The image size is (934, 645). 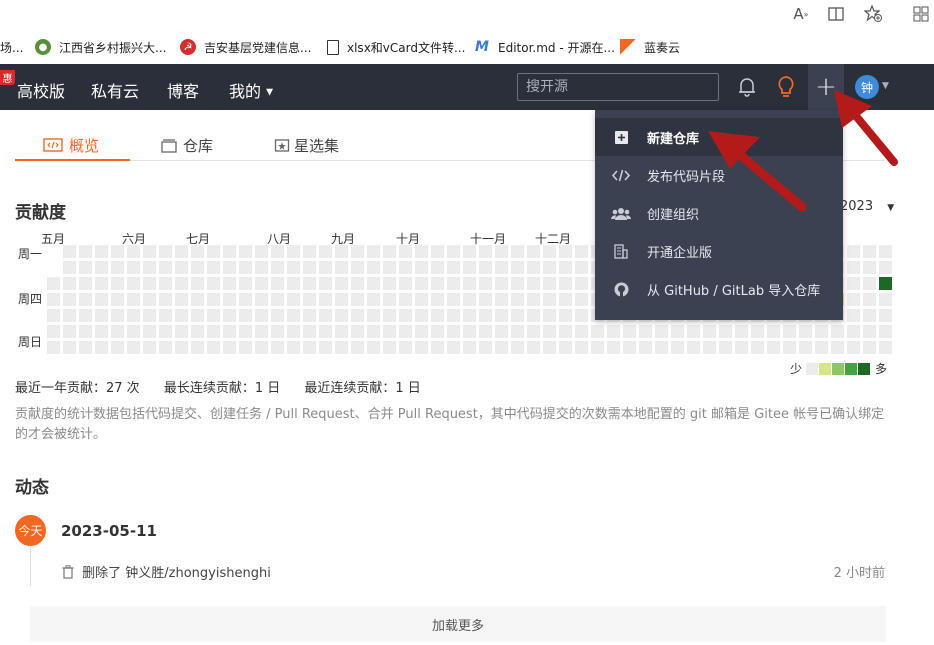 I want to click on star-collection-icon, so click(x=282, y=145).